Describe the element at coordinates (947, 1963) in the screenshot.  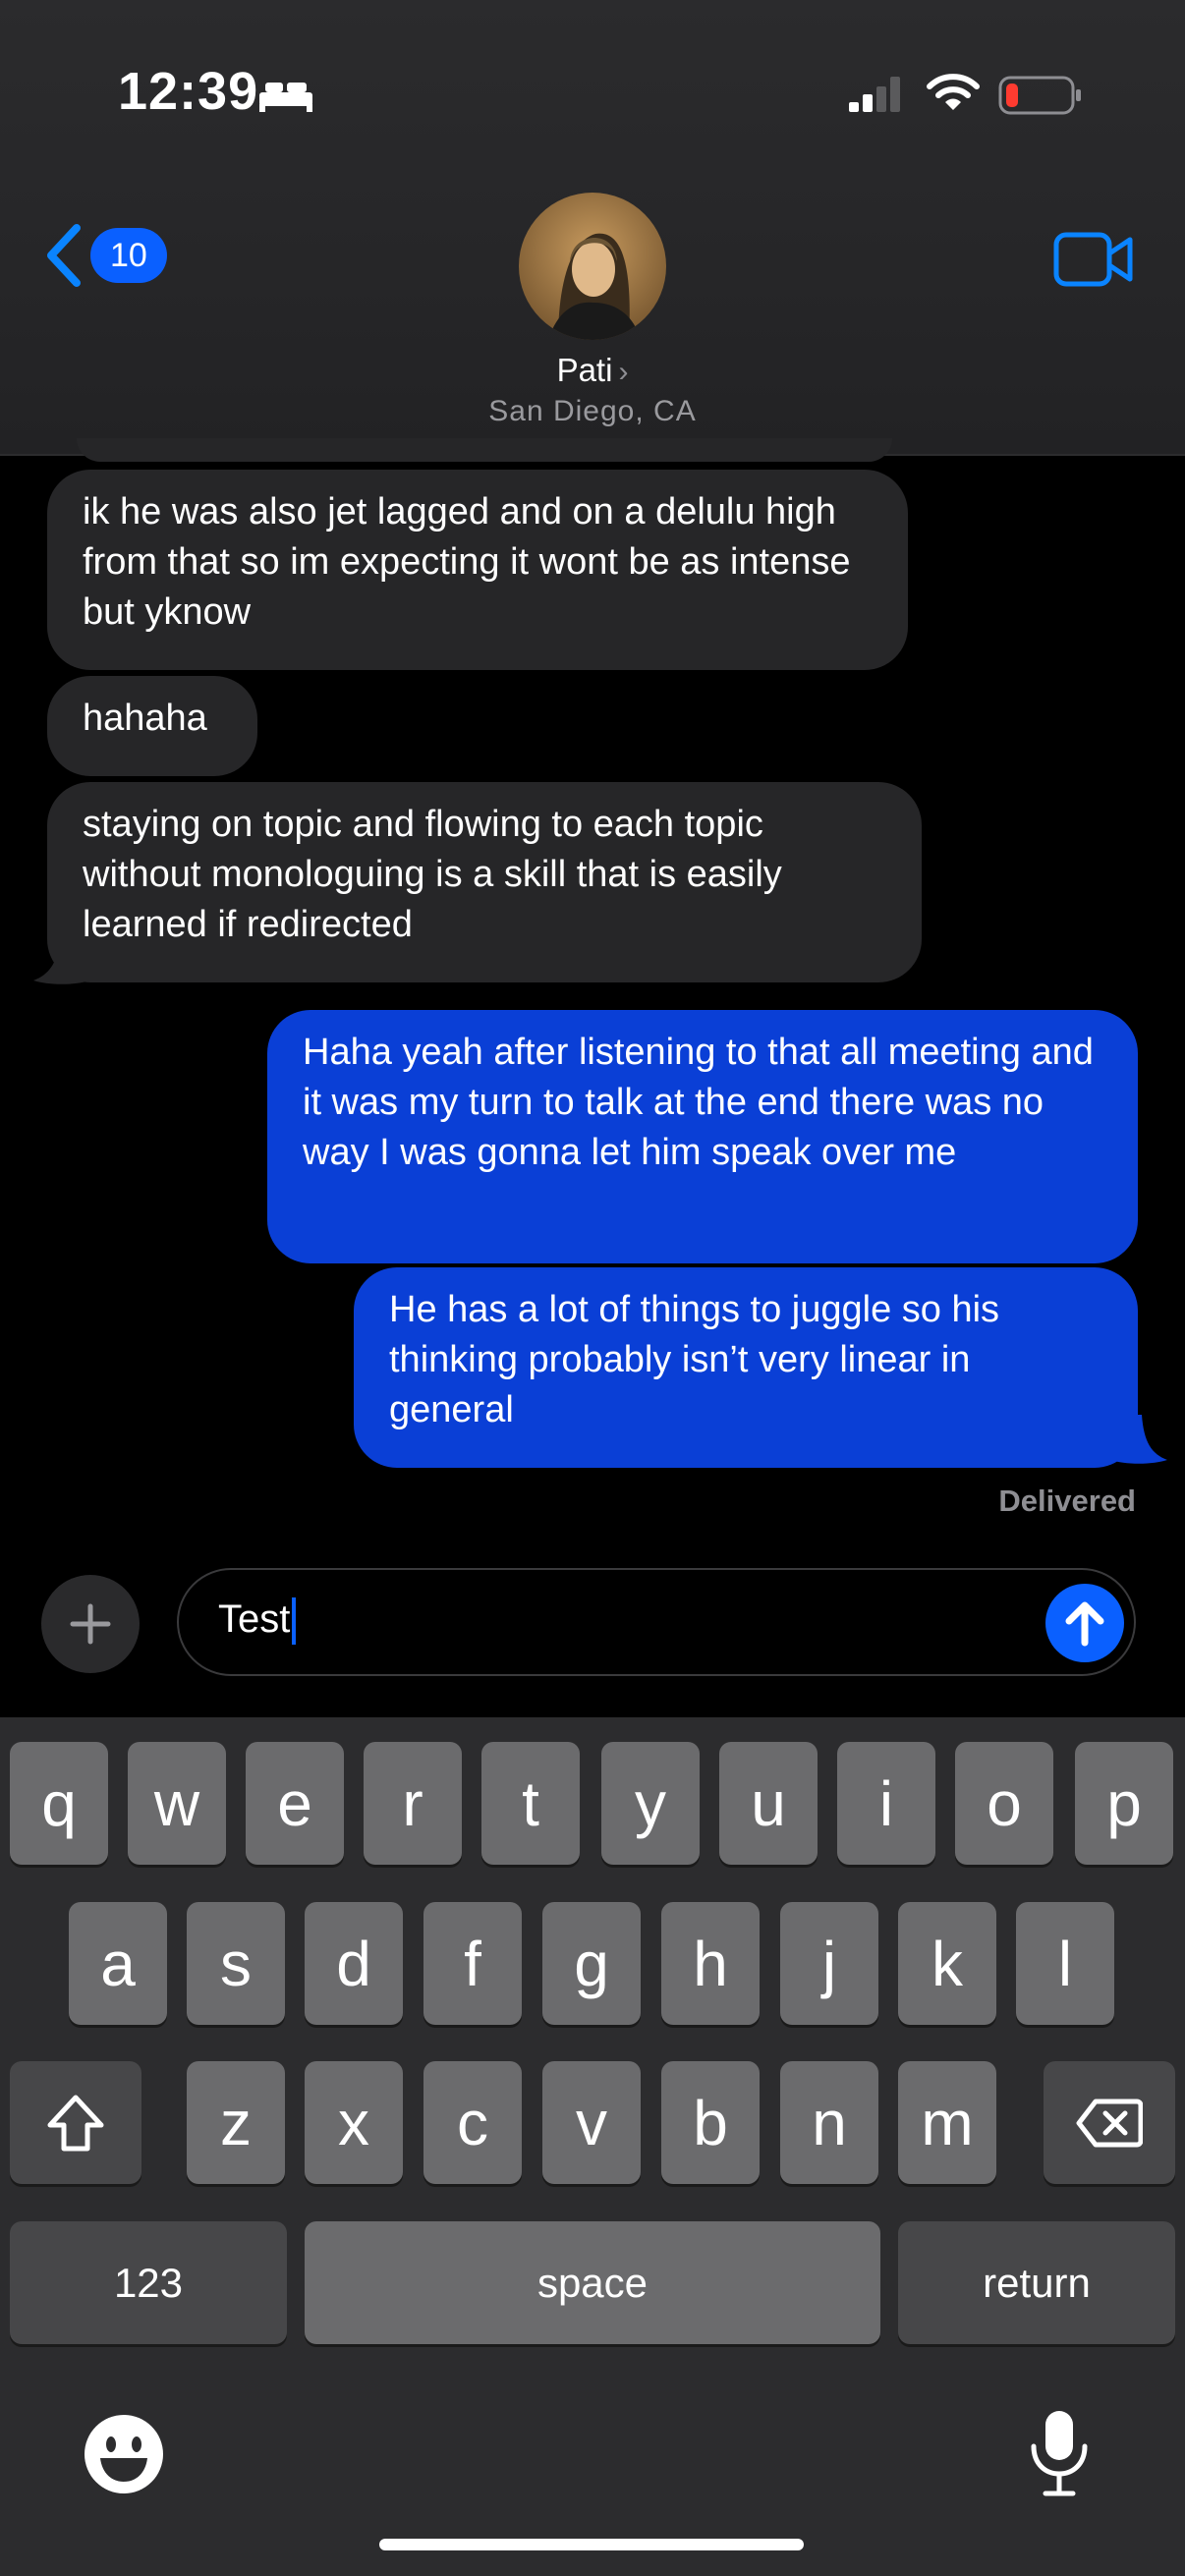
I see `key-k: k` at that location.